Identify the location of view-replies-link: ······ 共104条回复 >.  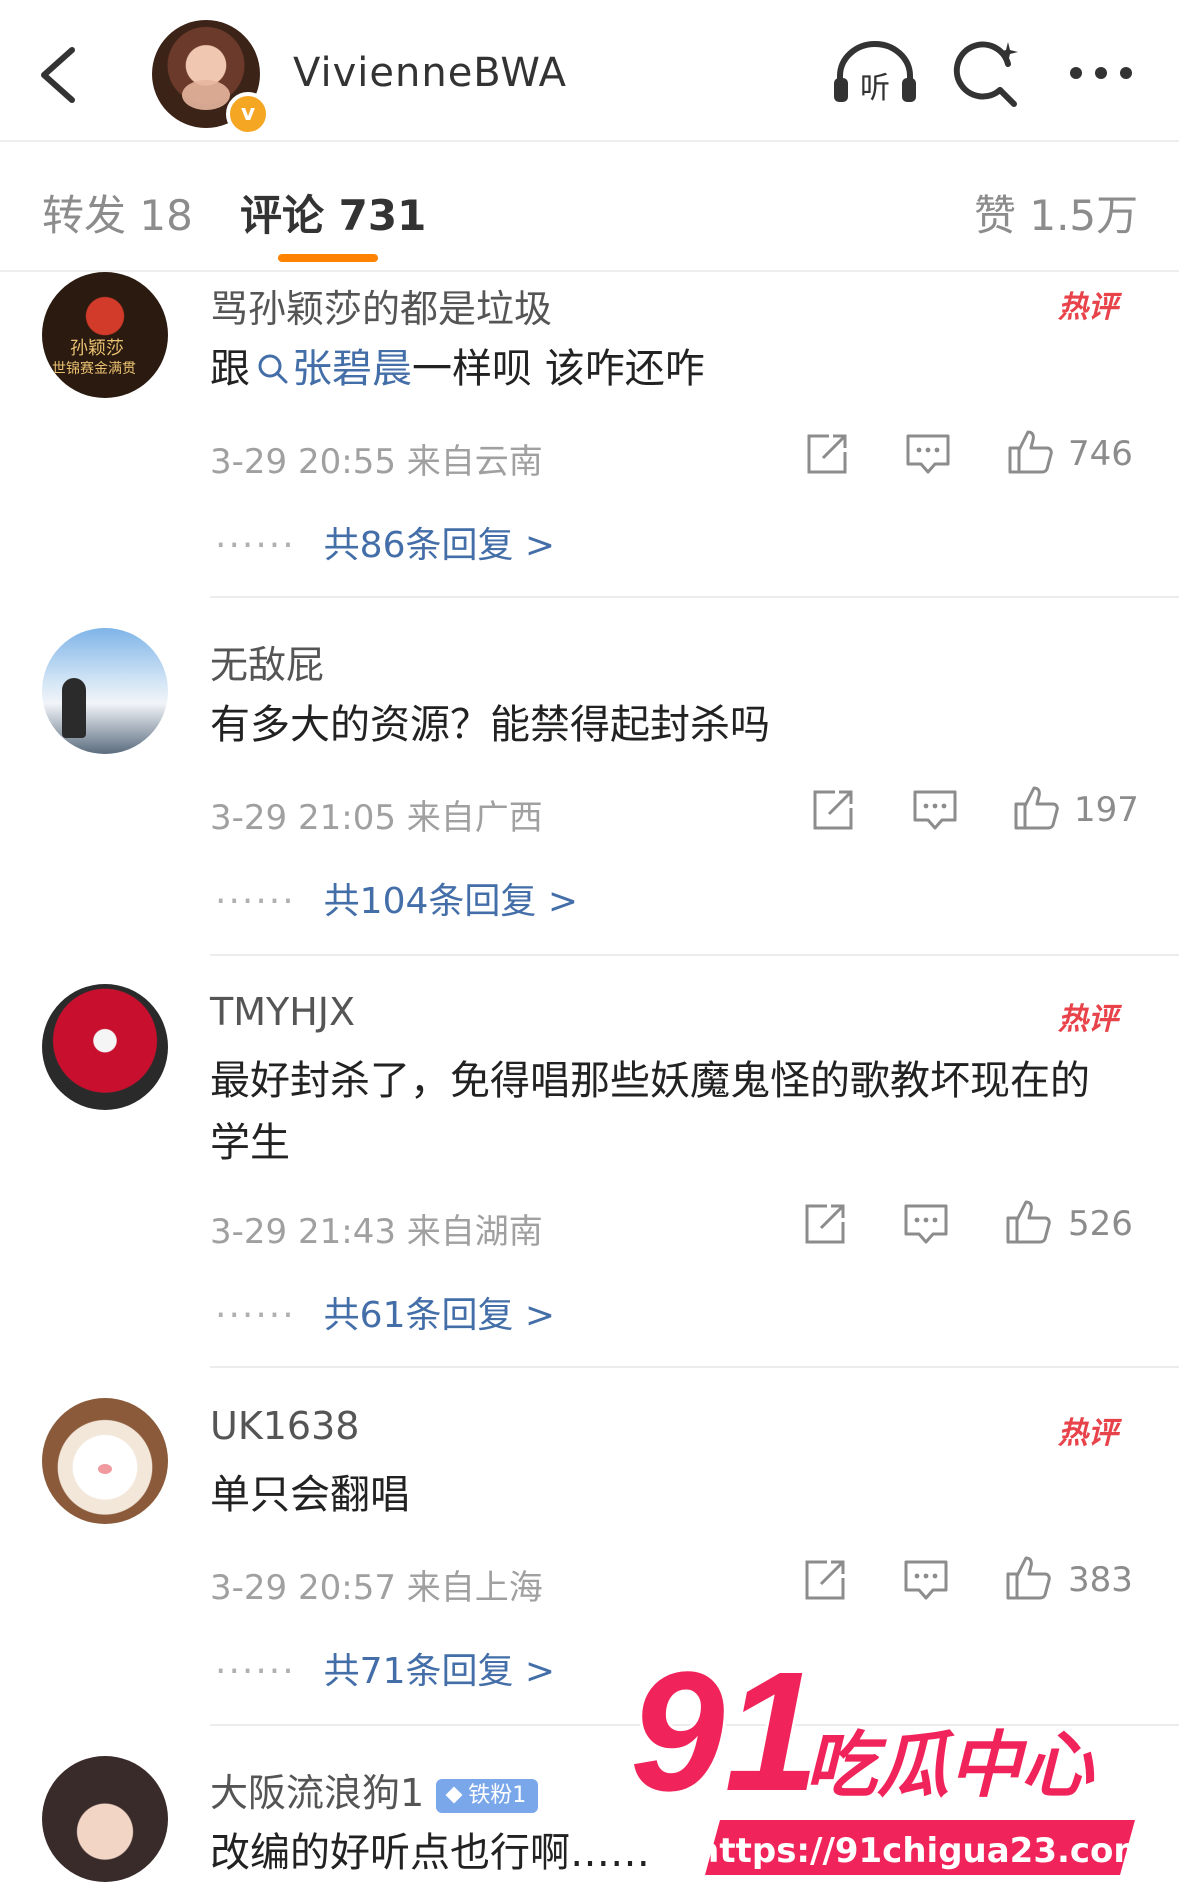
(396, 898).